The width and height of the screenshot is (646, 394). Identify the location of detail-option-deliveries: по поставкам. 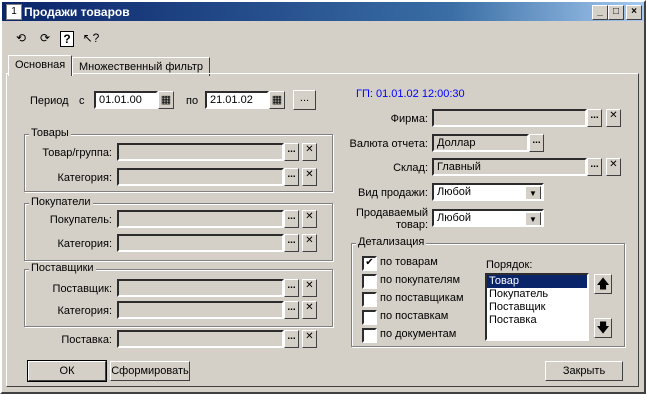
(414, 316).